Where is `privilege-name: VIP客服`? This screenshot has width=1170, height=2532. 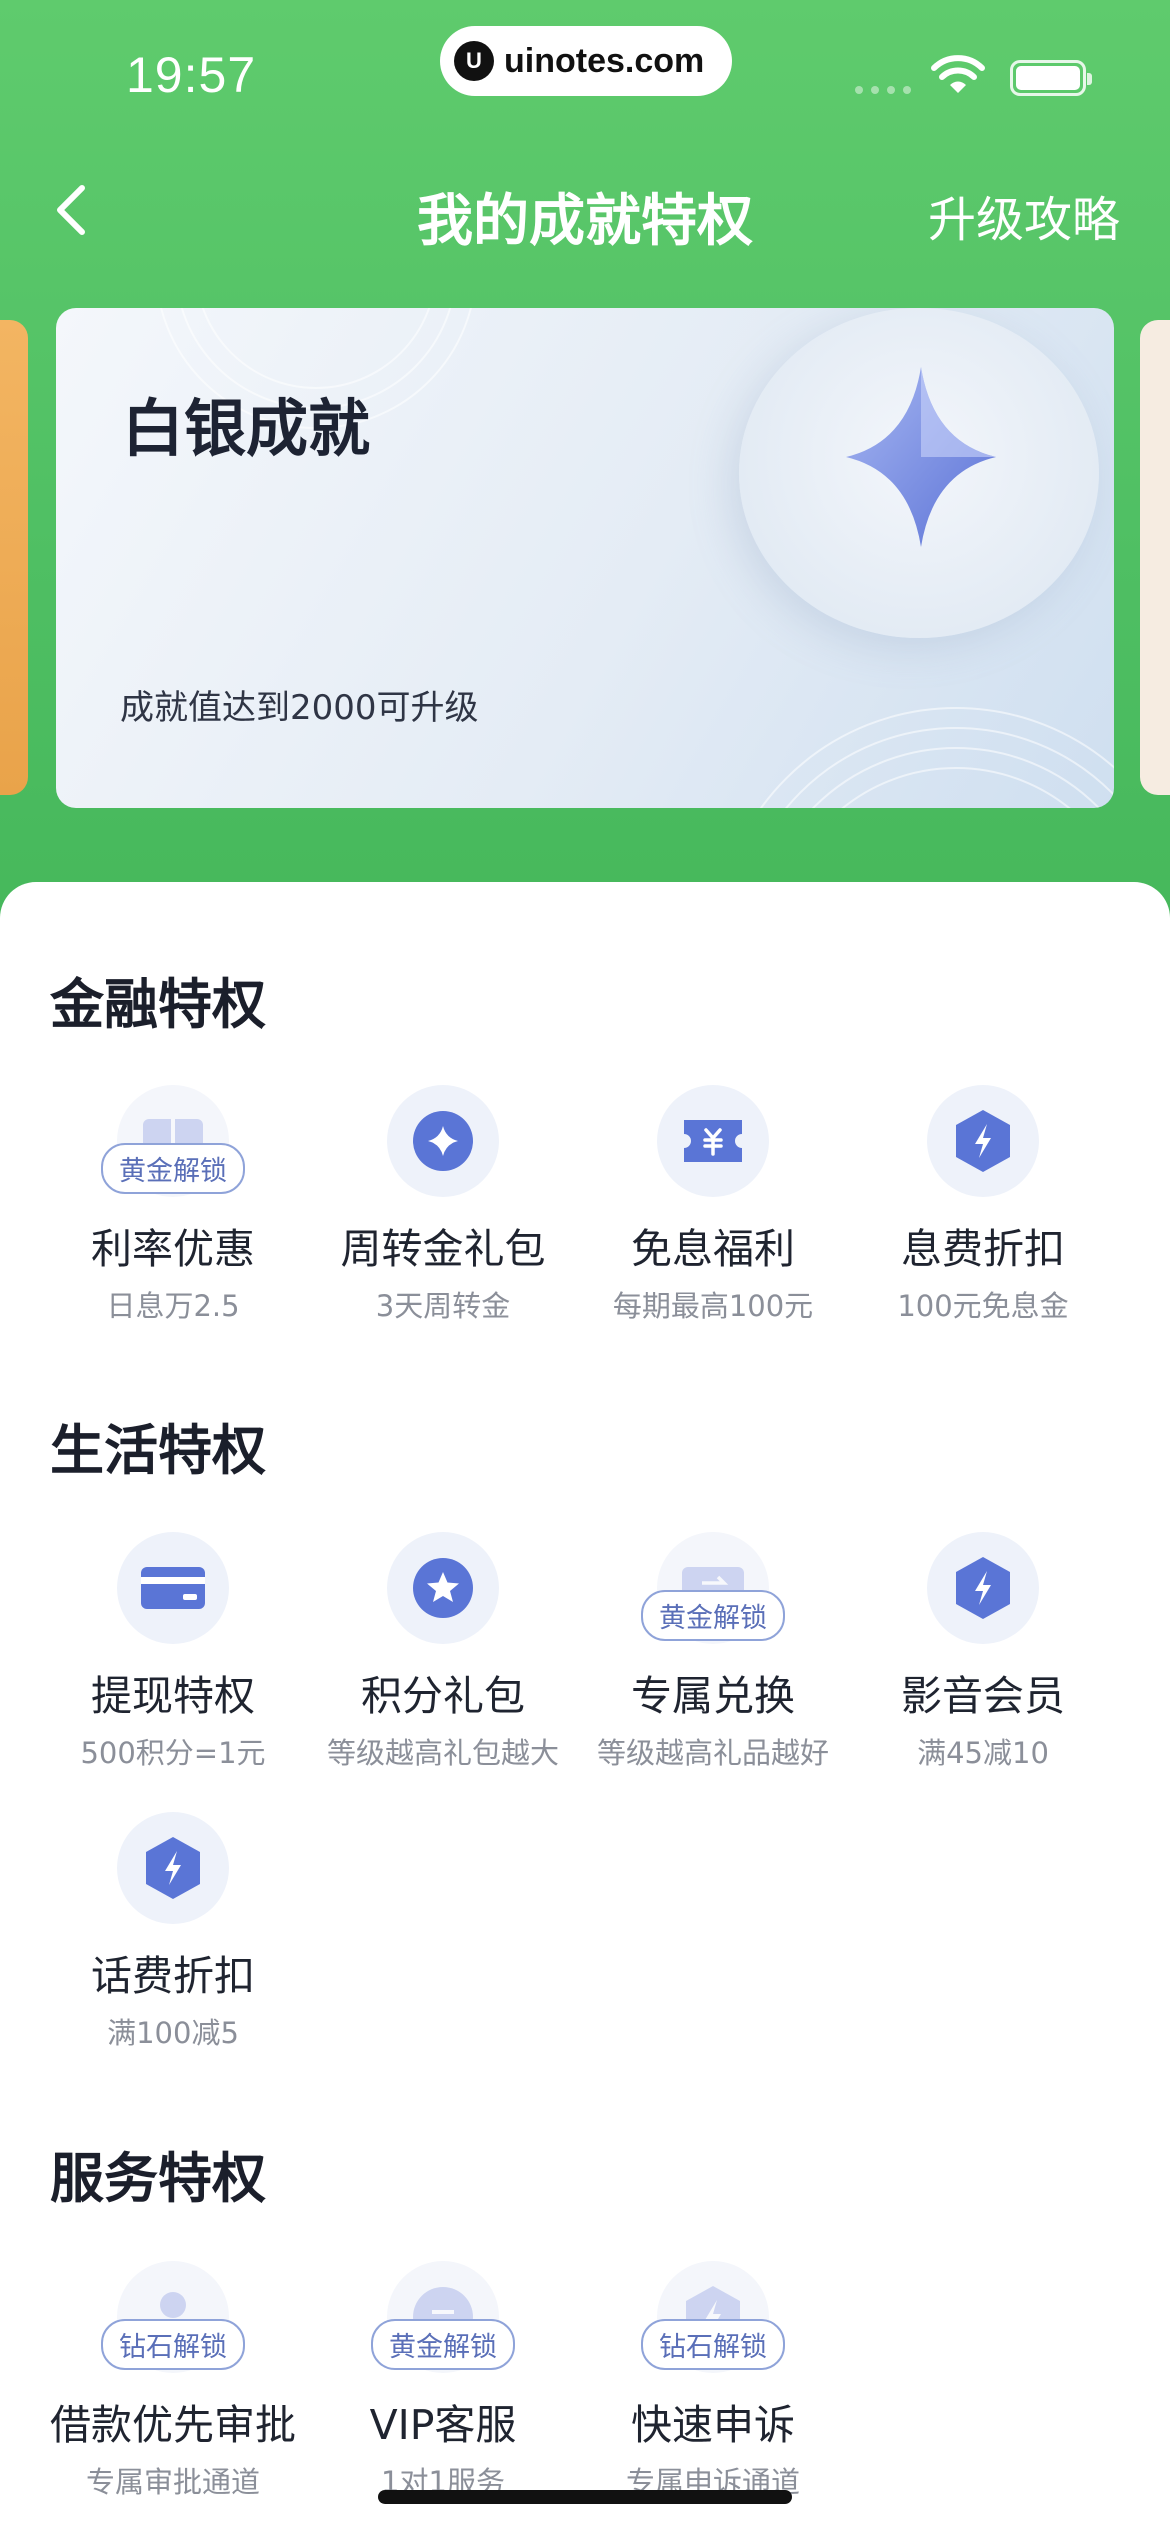
privilege-name: VIP客服 is located at coordinates (443, 2425).